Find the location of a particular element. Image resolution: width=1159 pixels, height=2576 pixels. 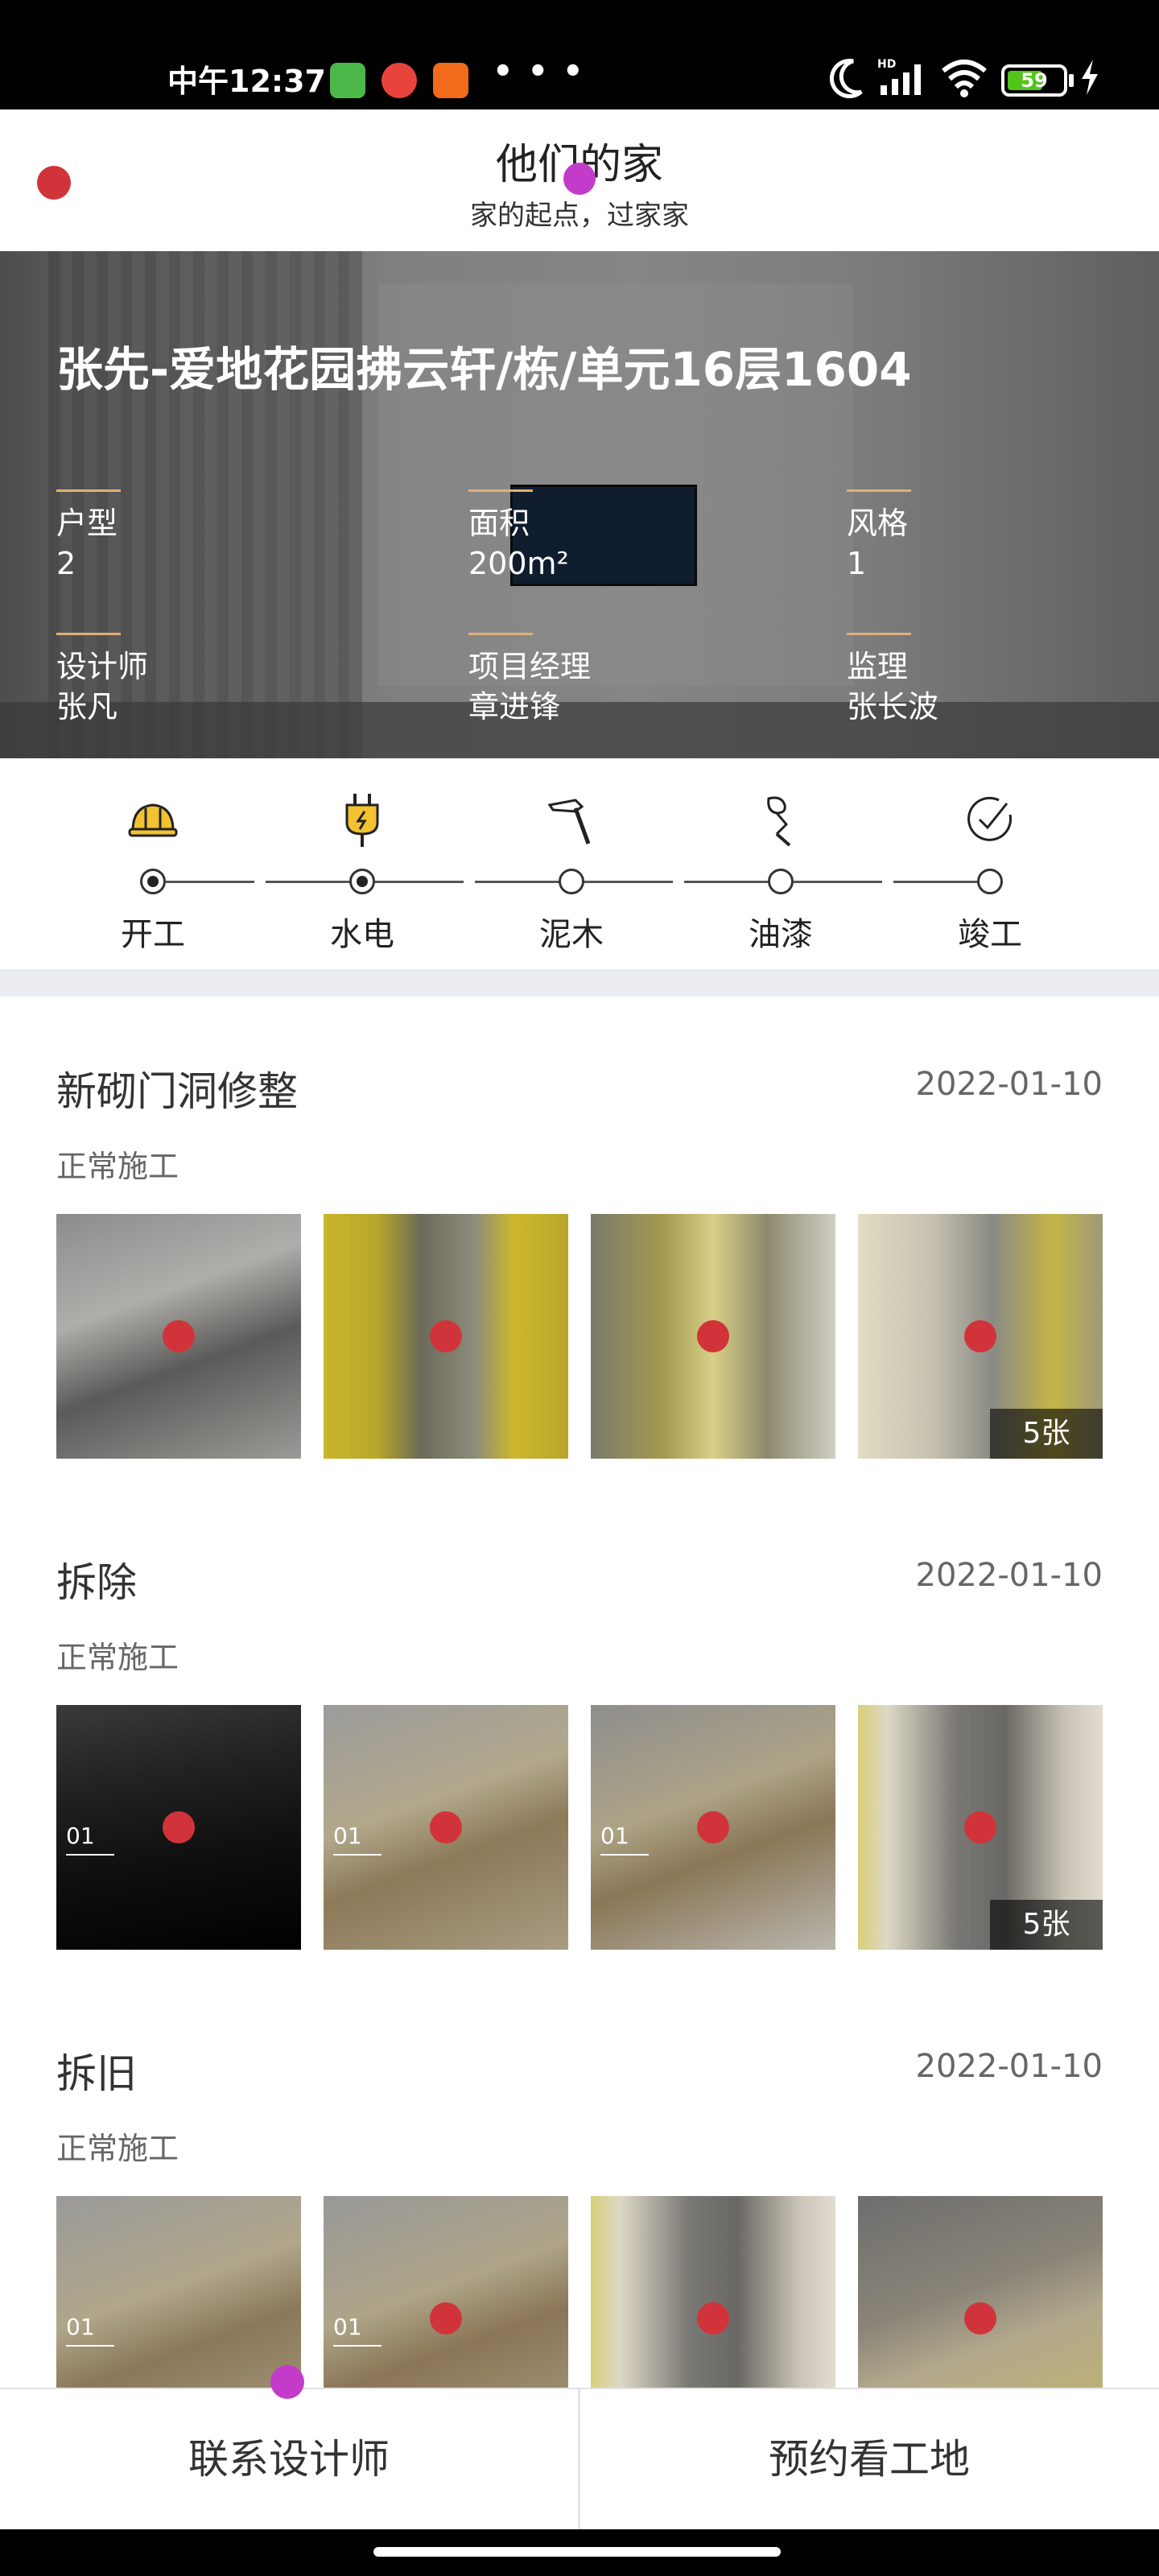

record-status: 正常施工 is located at coordinates (117, 1657).